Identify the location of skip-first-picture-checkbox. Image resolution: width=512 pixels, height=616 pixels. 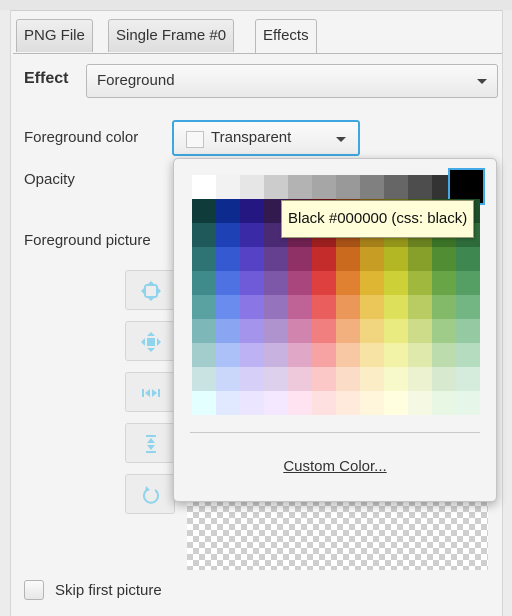
(34, 590).